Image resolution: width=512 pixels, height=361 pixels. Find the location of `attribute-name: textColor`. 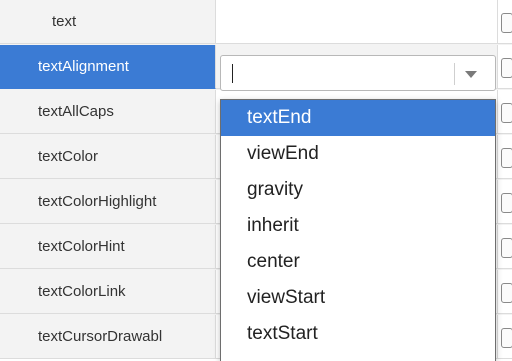

attribute-name: textColor is located at coordinates (68, 156).